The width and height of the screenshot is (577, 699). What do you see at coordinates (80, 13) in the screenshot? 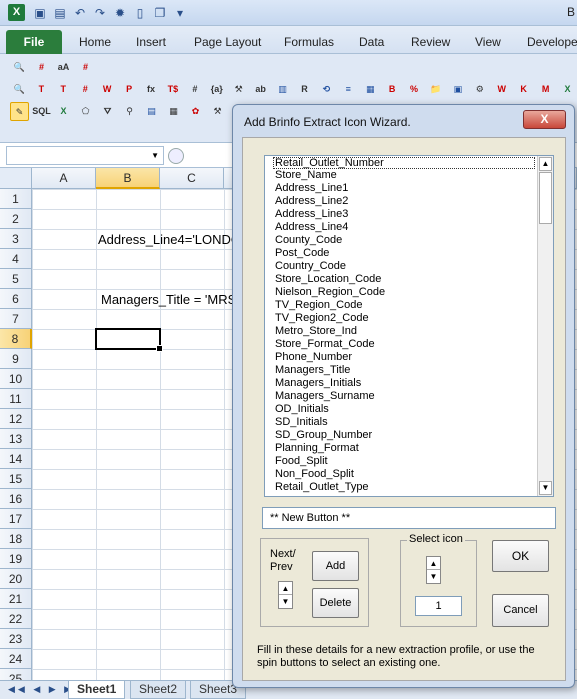
I see `undo-icon: ↶` at bounding box center [80, 13].